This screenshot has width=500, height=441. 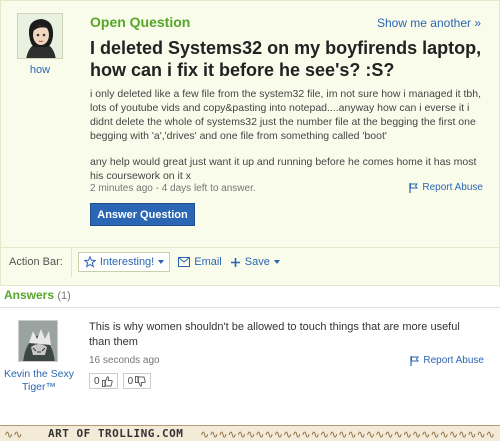 I want to click on watermark-text: ART OF TROLLING.COM, so click(x=116, y=433).